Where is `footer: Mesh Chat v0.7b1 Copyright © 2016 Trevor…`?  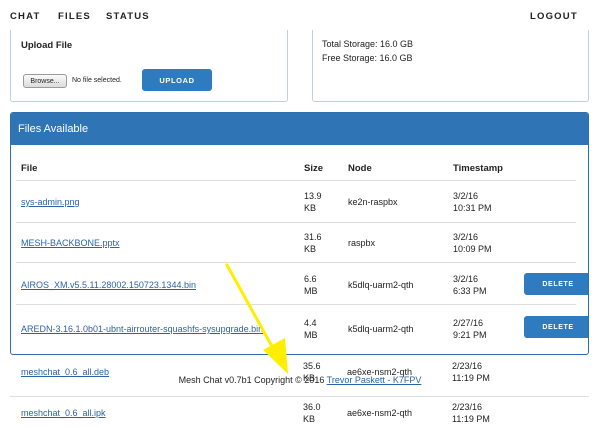
footer: Mesh Chat v0.7b1 Copyright © 2016 Trevor… is located at coordinates (300, 380).